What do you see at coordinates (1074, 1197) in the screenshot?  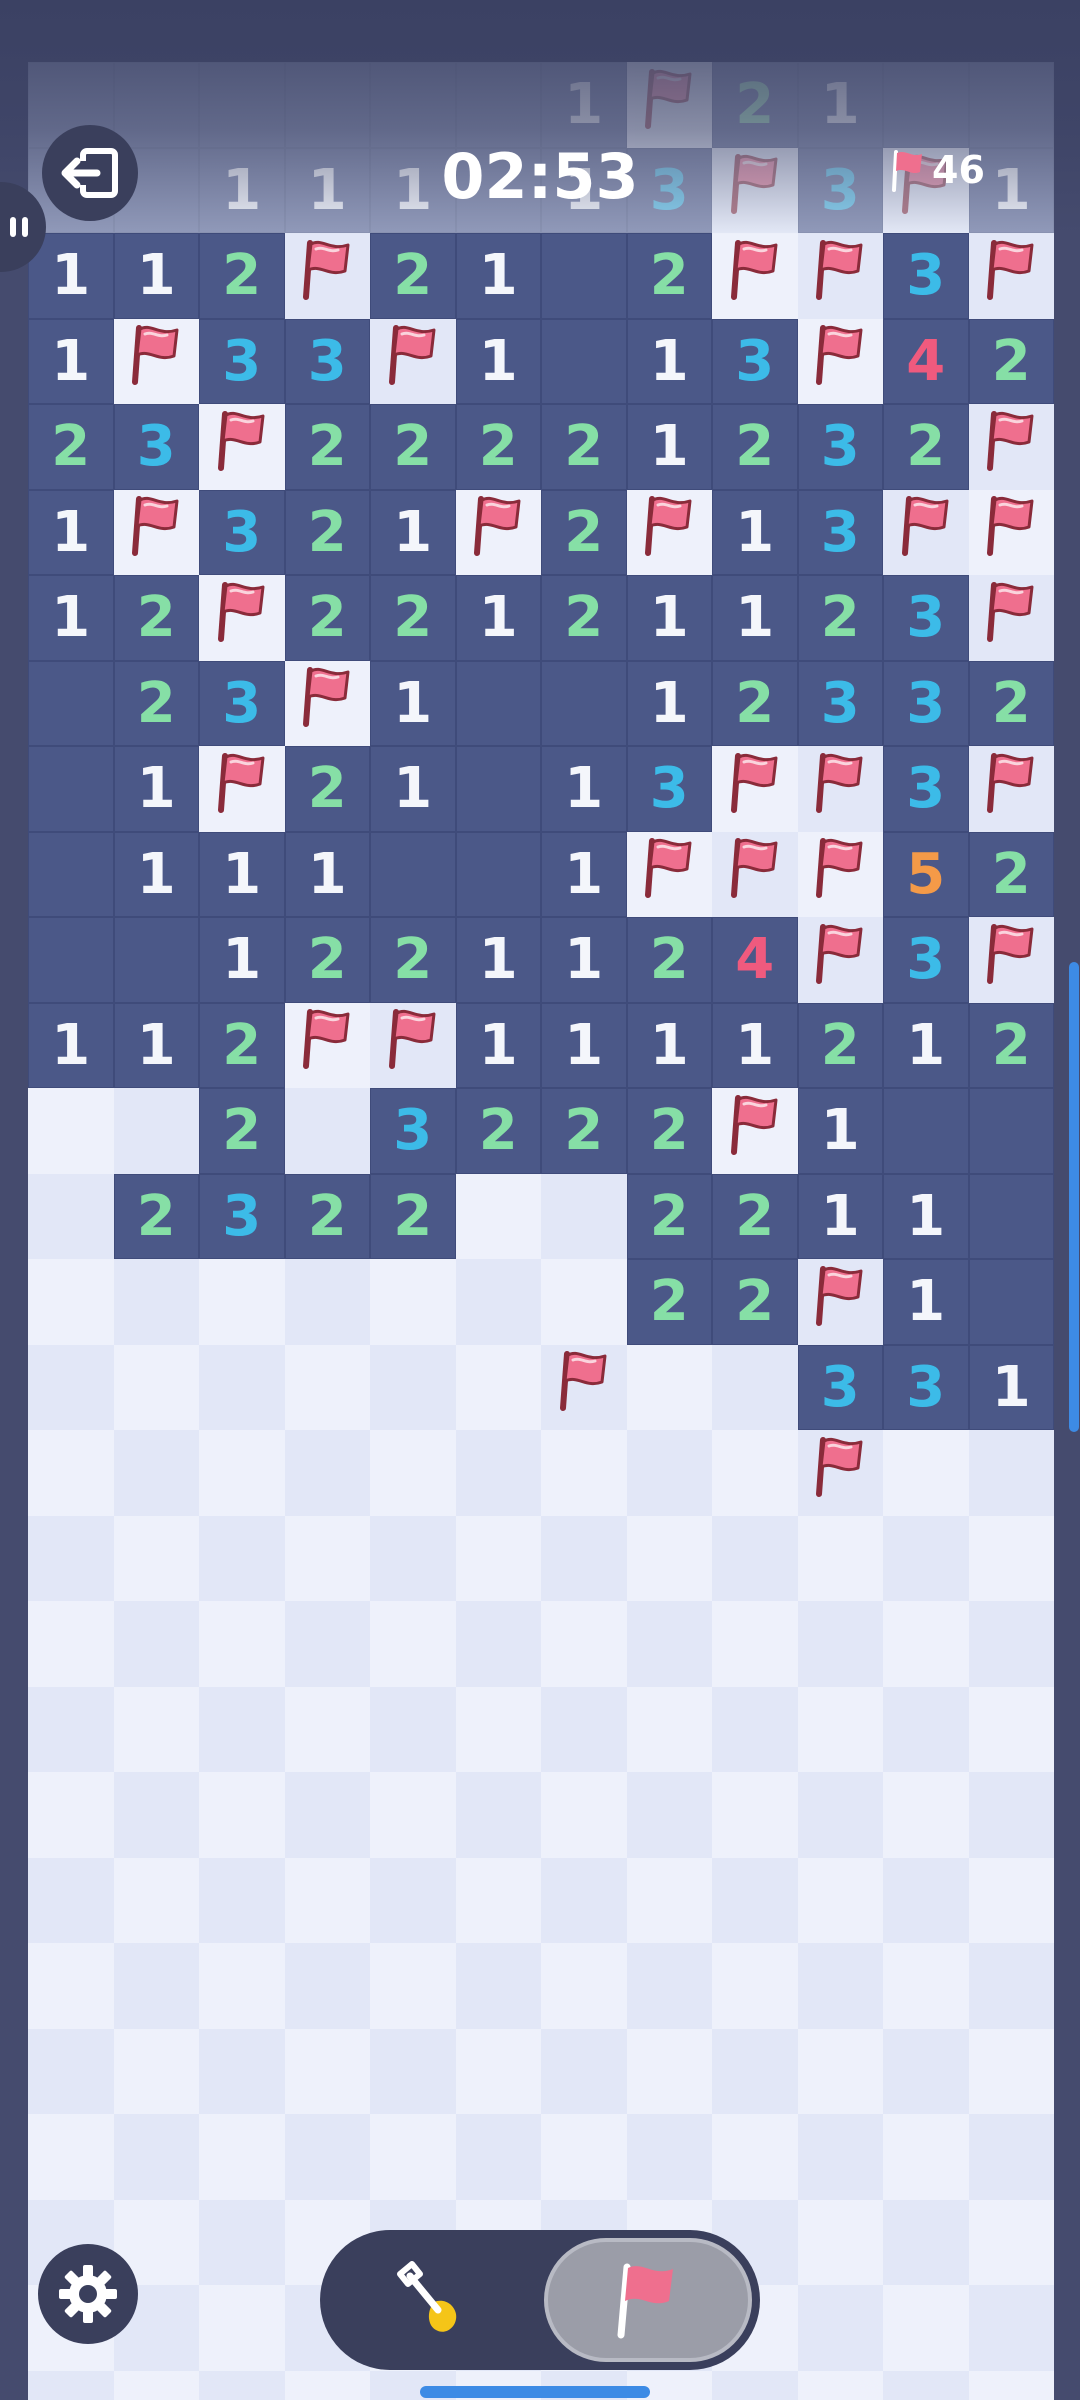 I see `scrollbar` at bounding box center [1074, 1197].